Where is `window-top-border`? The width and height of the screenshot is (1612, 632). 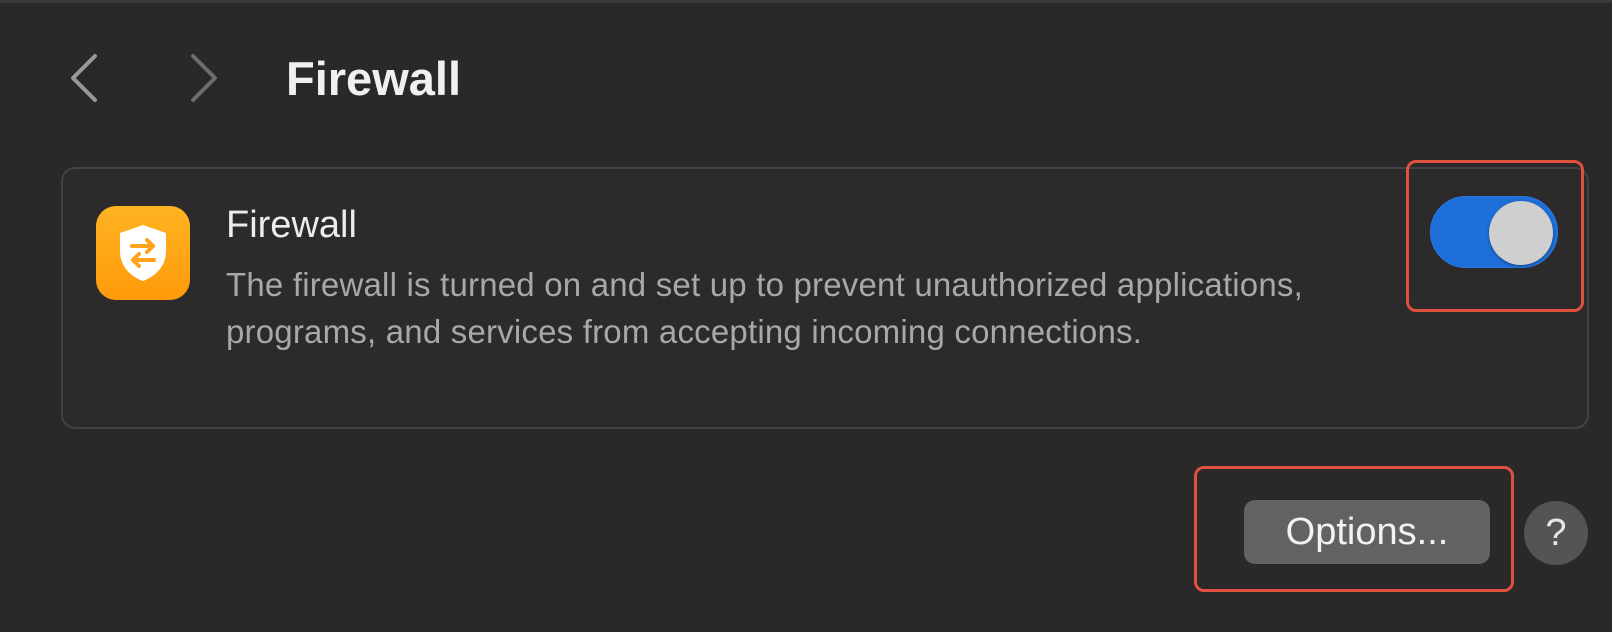 window-top-border is located at coordinates (806, 1).